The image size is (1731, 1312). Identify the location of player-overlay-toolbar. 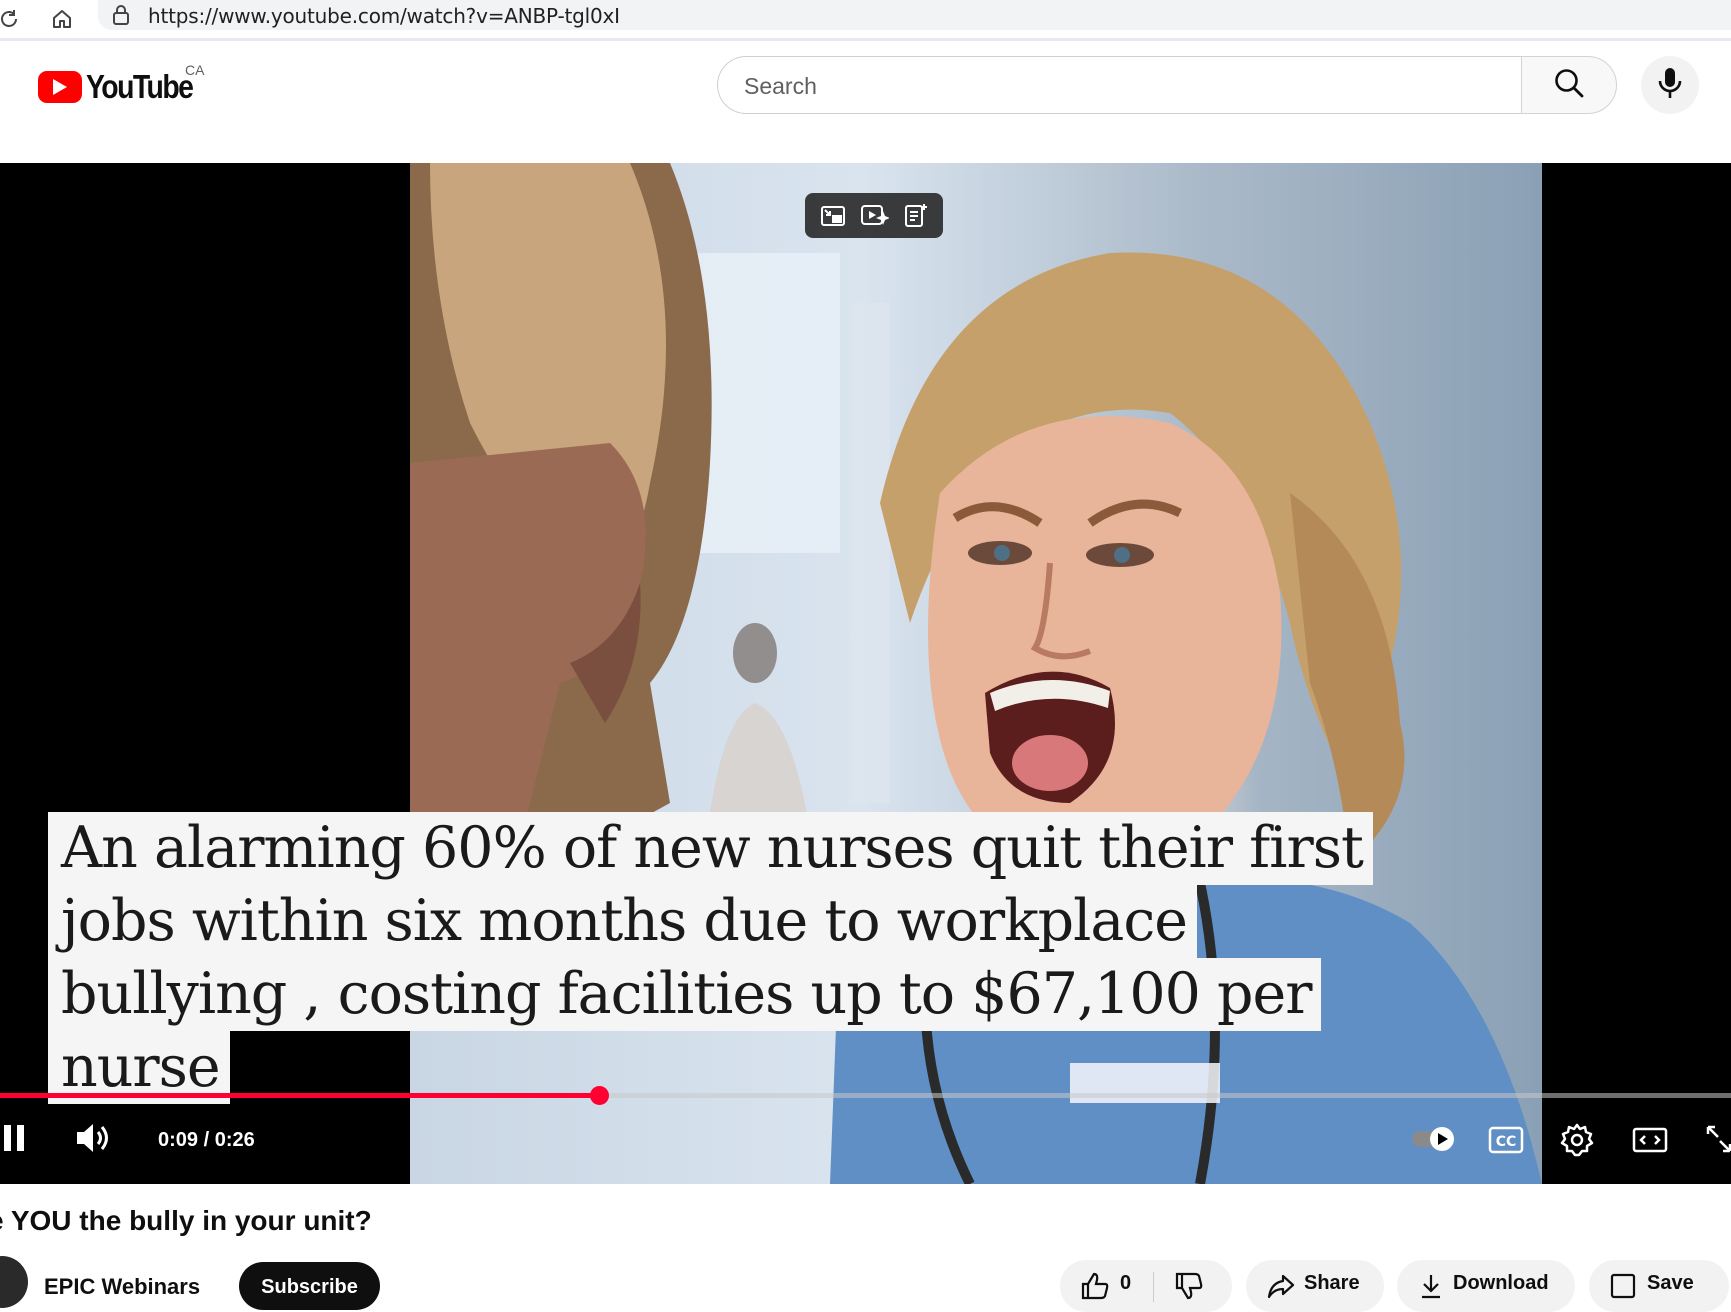
(874, 215).